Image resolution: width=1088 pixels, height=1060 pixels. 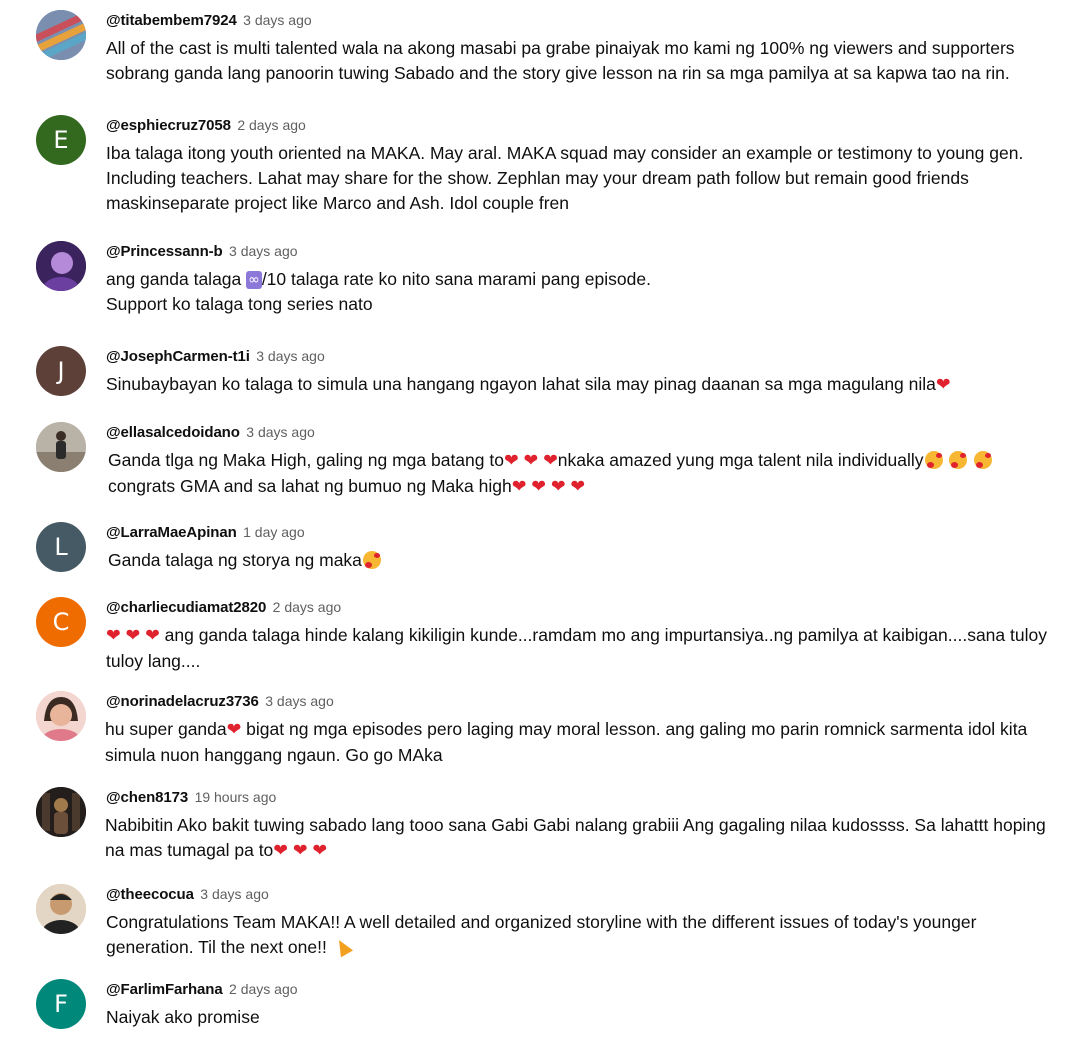 I want to click on comment-header: @LarraMaeApinan 1 day ago, so click(x=205, y=532).